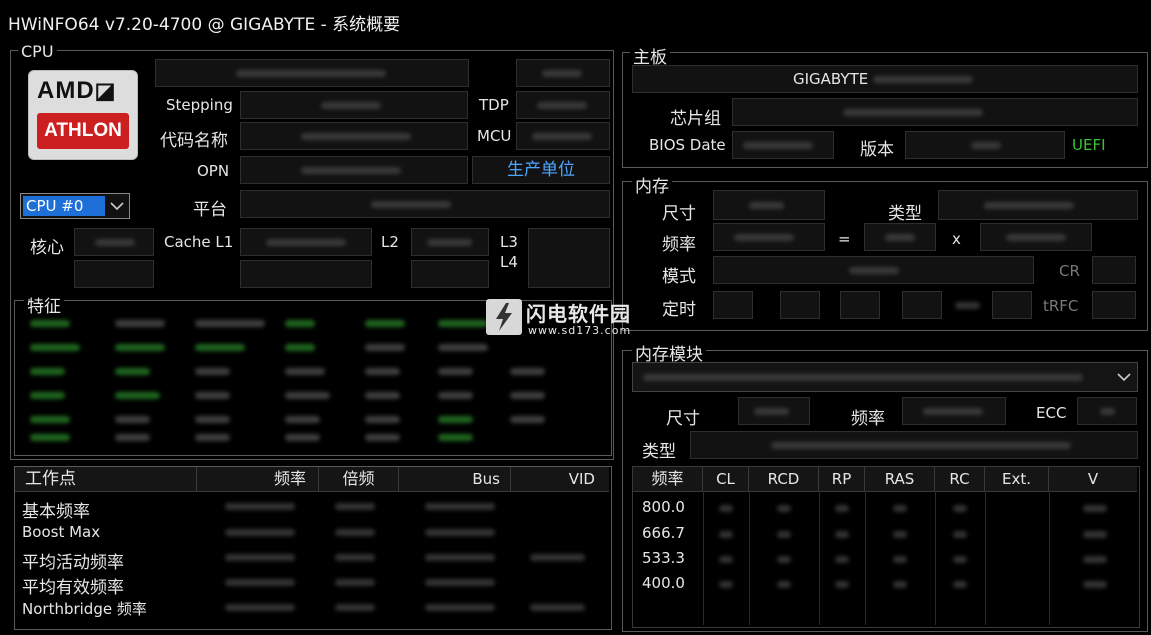 This screenshot has height=635, width=1151. I want to click on cache-l1-2-field, so click(306, 274).